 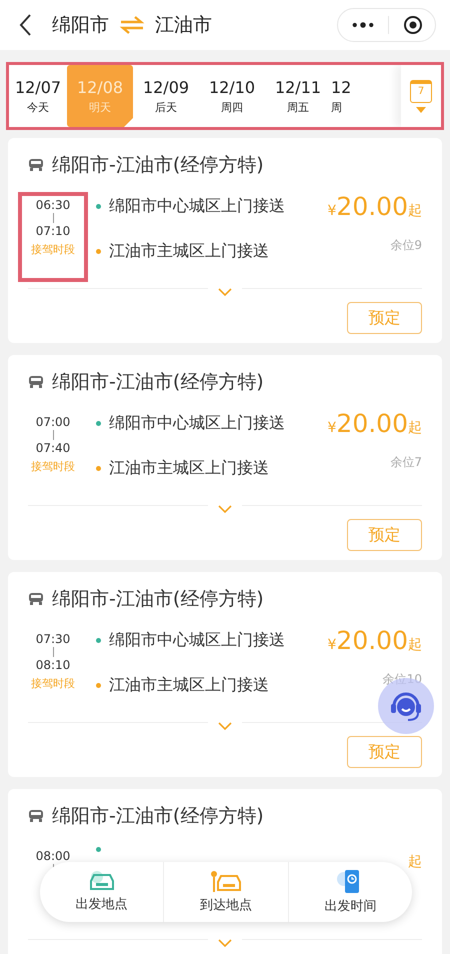 I want to click on seats-left: 余位10, so click(x=402, y=679).